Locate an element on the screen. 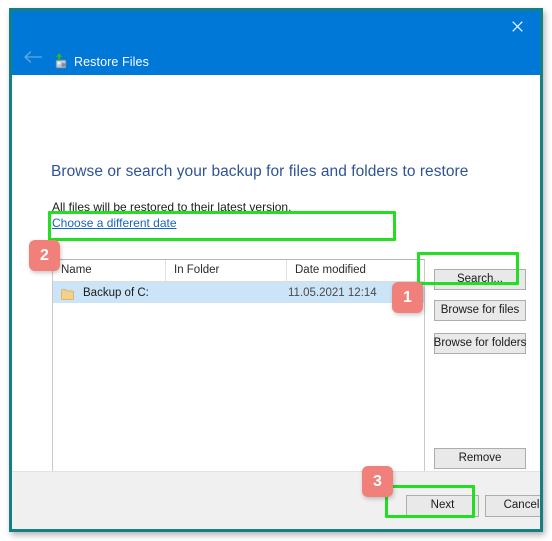  row-name-cell: Backup of C: is located at coordinates (116, 292).